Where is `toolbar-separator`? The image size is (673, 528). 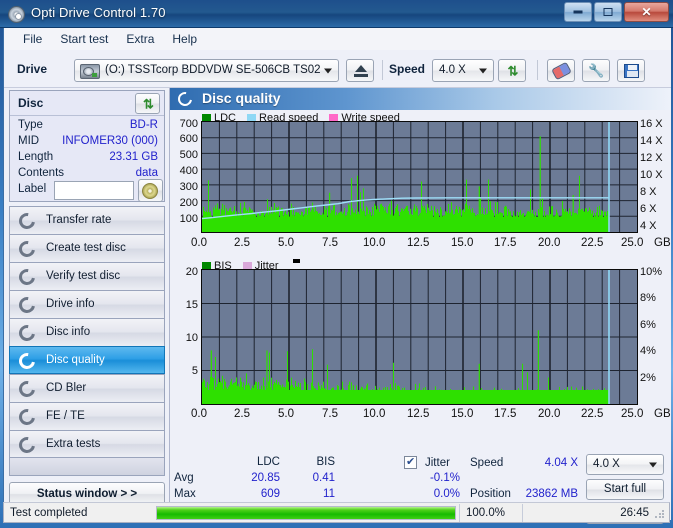 toolbar-separator is located at coordinates (382, 70).